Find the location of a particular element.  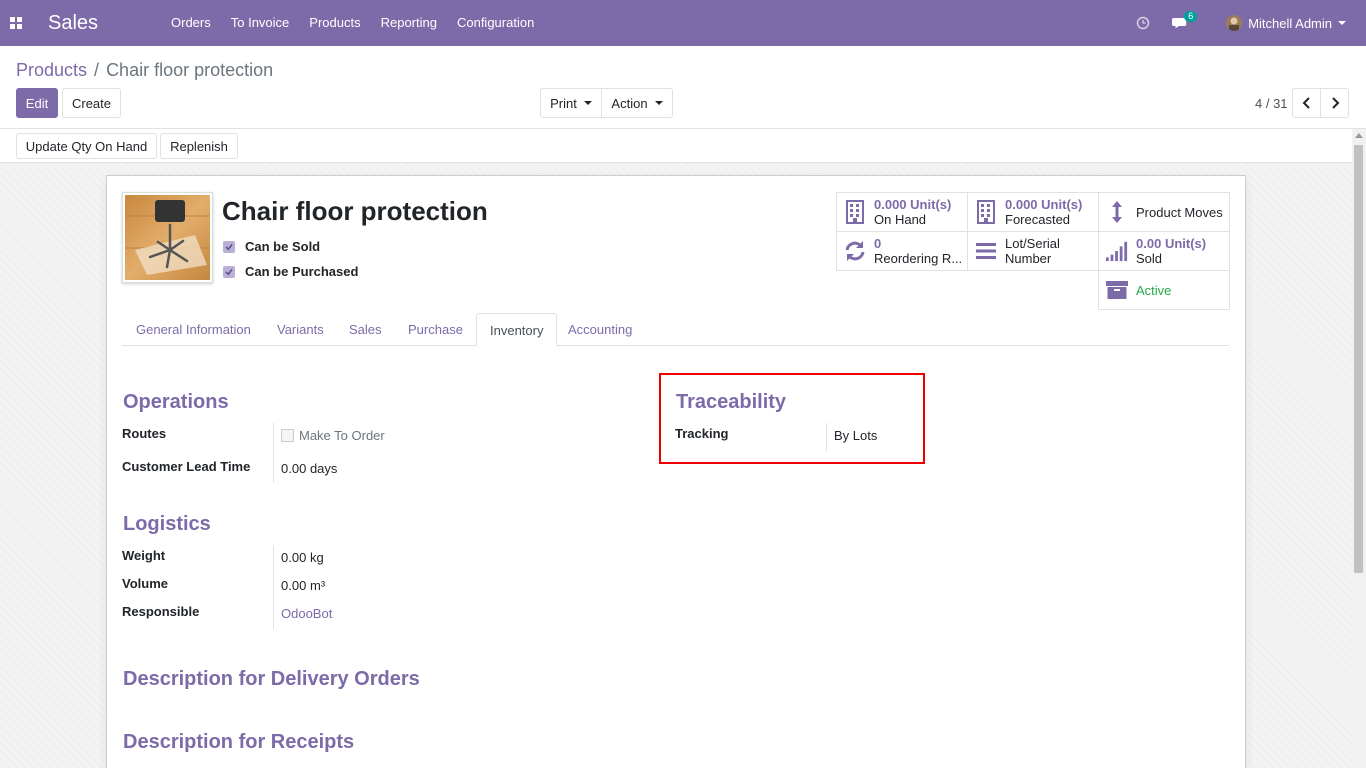

edit-button: Edit is located at coordinates (37, 103).